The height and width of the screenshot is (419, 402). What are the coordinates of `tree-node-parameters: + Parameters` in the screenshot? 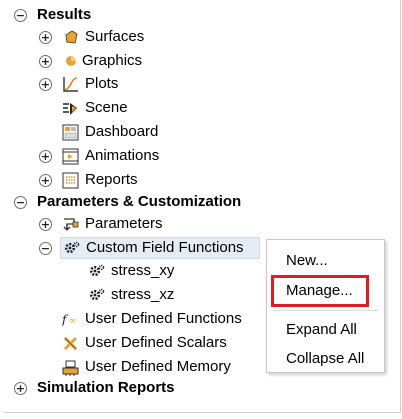 It's located at (101, 224).